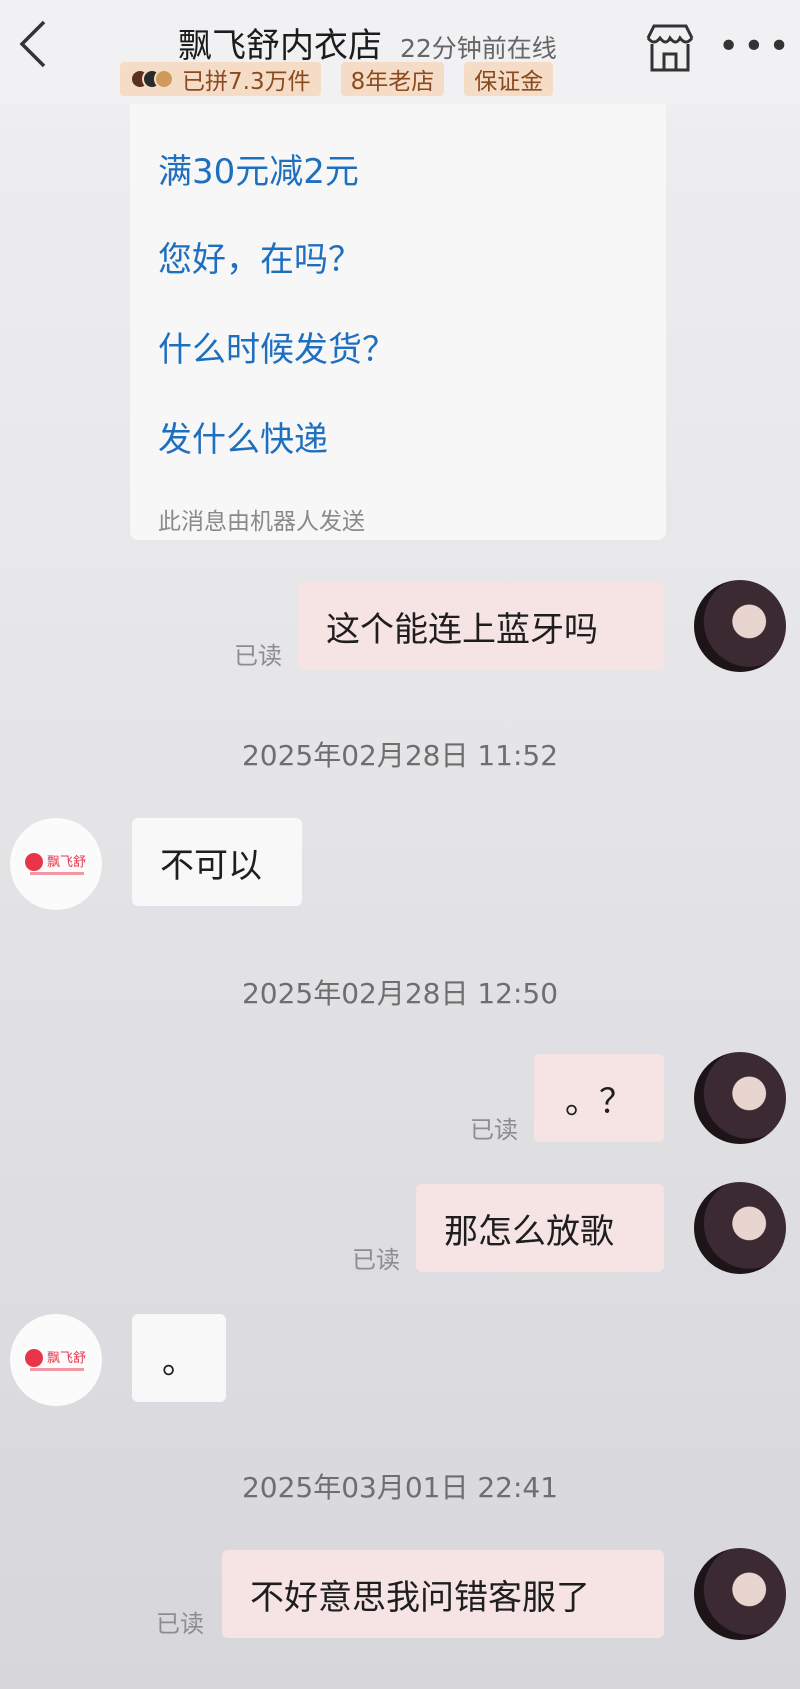 The image size is (800, 1689). What do you see at coordinates (400, 993) in the screenshot?
I see `timestamp: 2025年02月28日 12:50` at bounding box center [400, 993].